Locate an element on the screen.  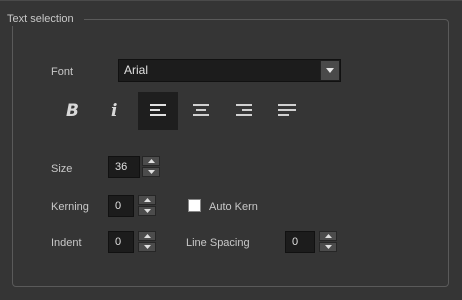
justify-icon is located at coordinates (287, 111).